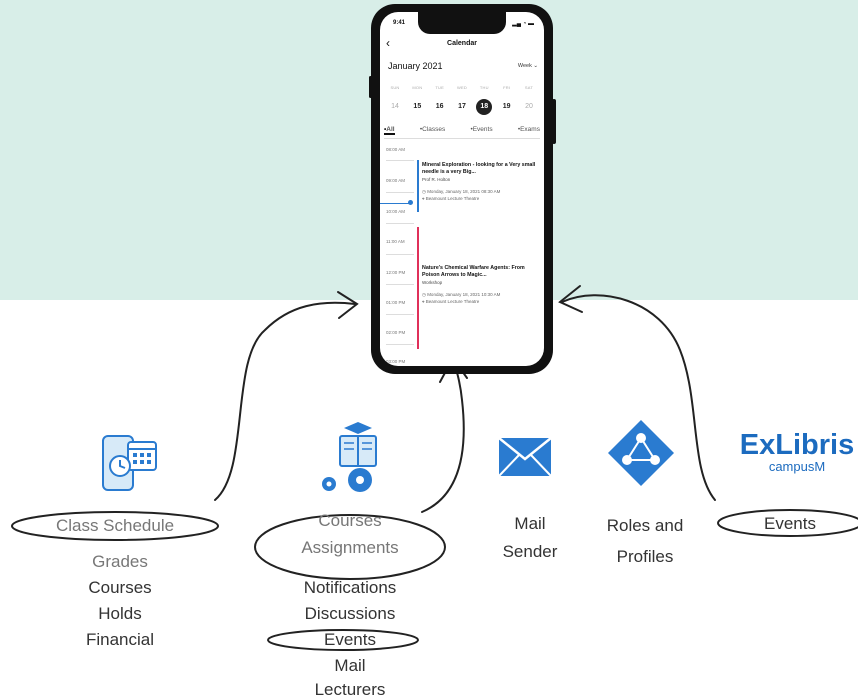  Describe the element at coordinates (462, 87) in the screenshot. I see `day-name: WED` at that location.